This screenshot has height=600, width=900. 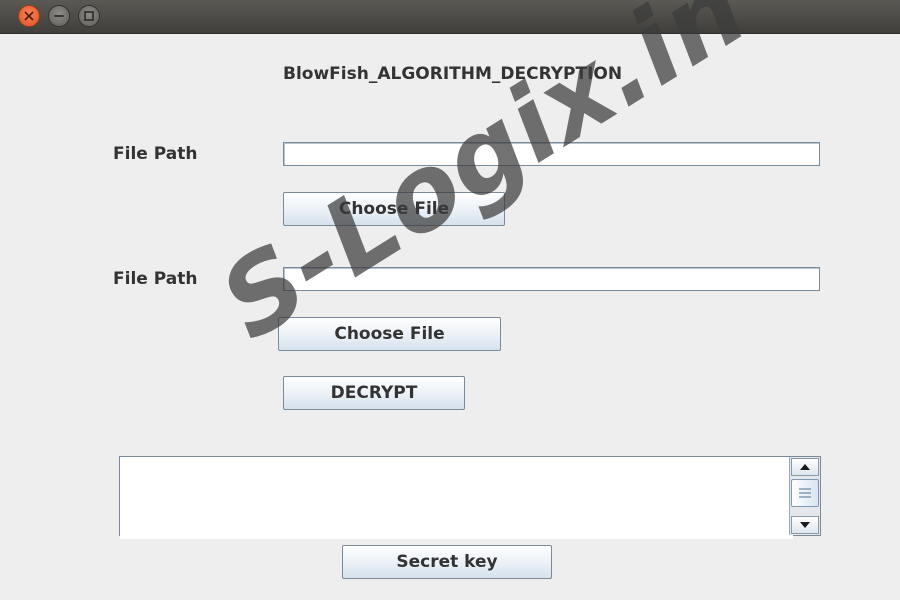 What do you see at coordinates (155, 154) in the screenshot?
I see `file-path-label-1: File Path` at bounding box center [155, 154].